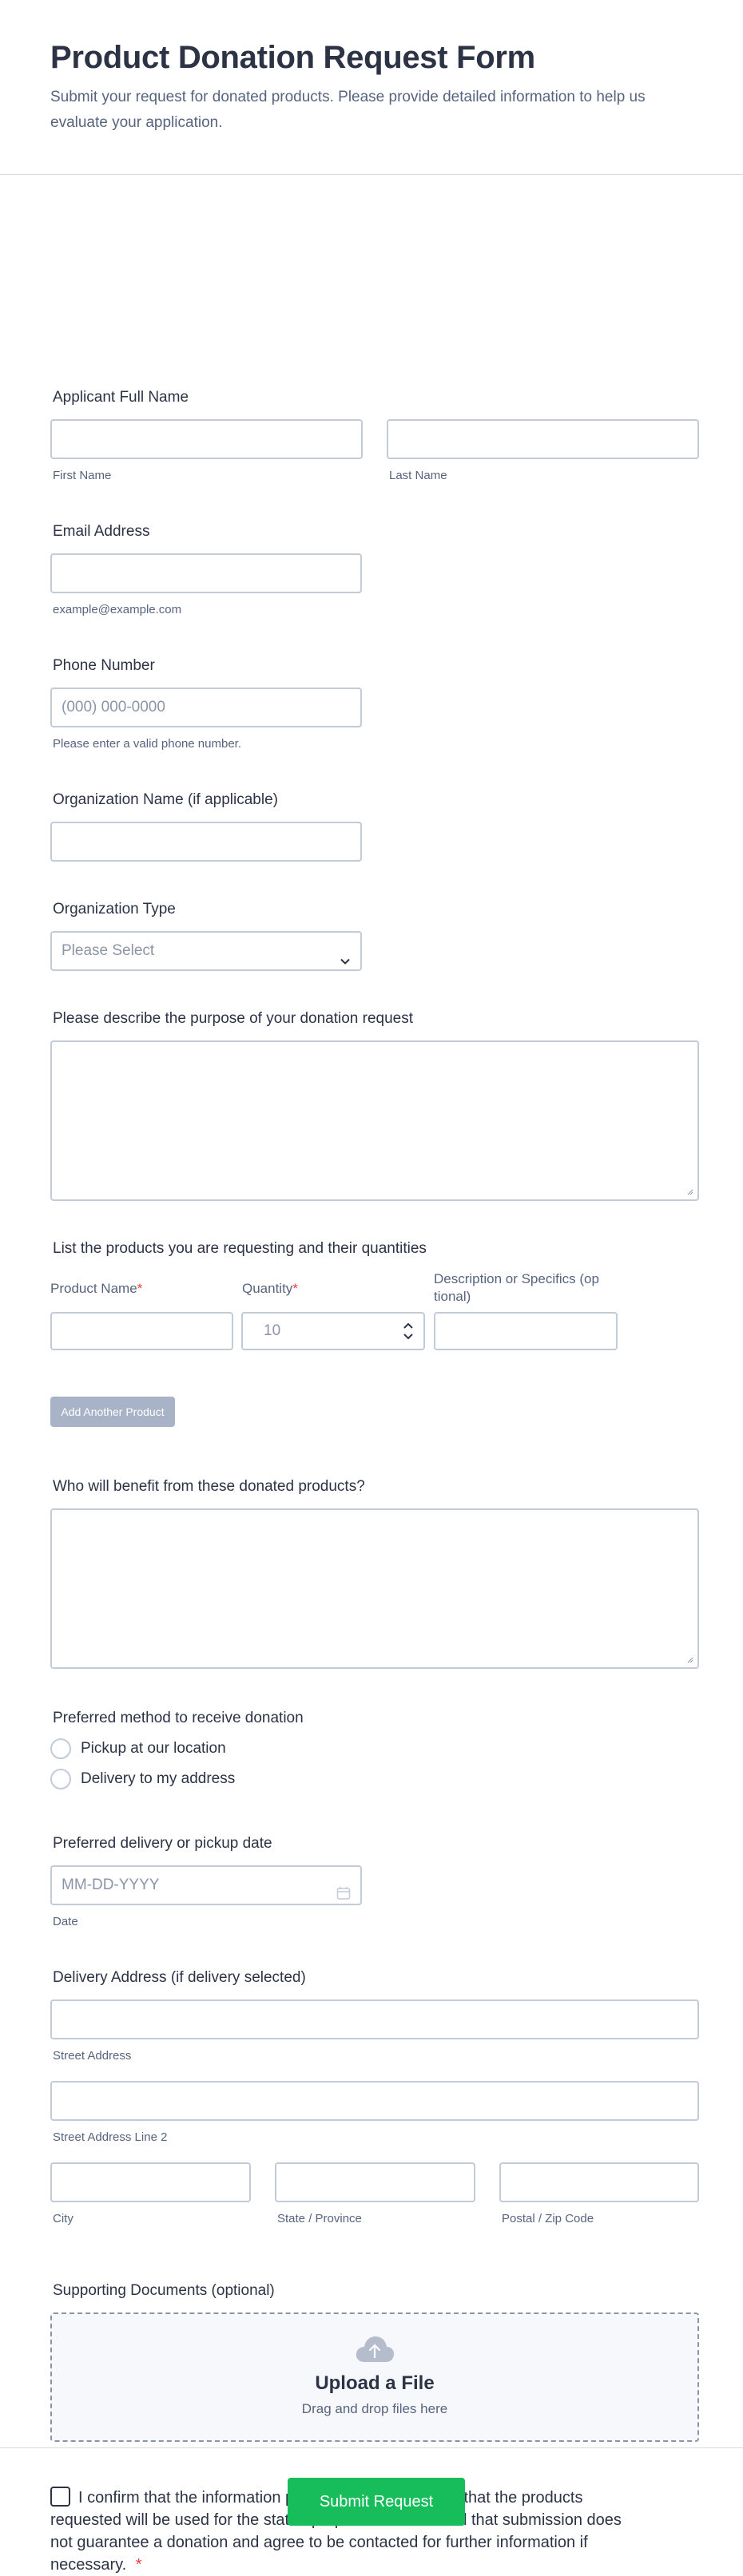  What do you see at coordinates (96, 1288) in the screenshot?
I see `product-name-column-label: Product Name*` at bounding box center [96, 1288].